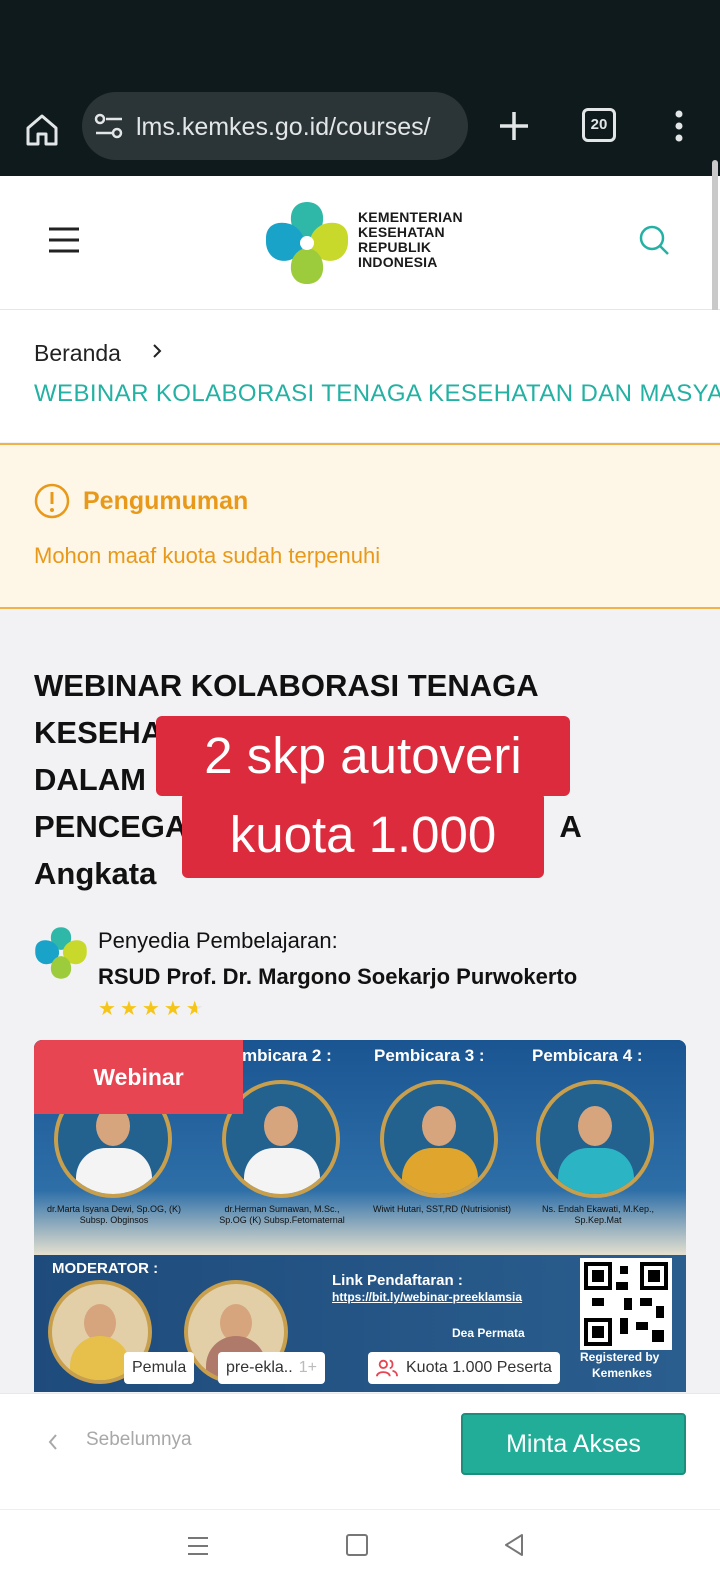 The width and height of the screenshot is (720, 1584). Describe the element at coordinates (427, 1297) in the screenshot. I see `registration-link-url: https://bit.ly/webinar-preeklamsia` at that location.